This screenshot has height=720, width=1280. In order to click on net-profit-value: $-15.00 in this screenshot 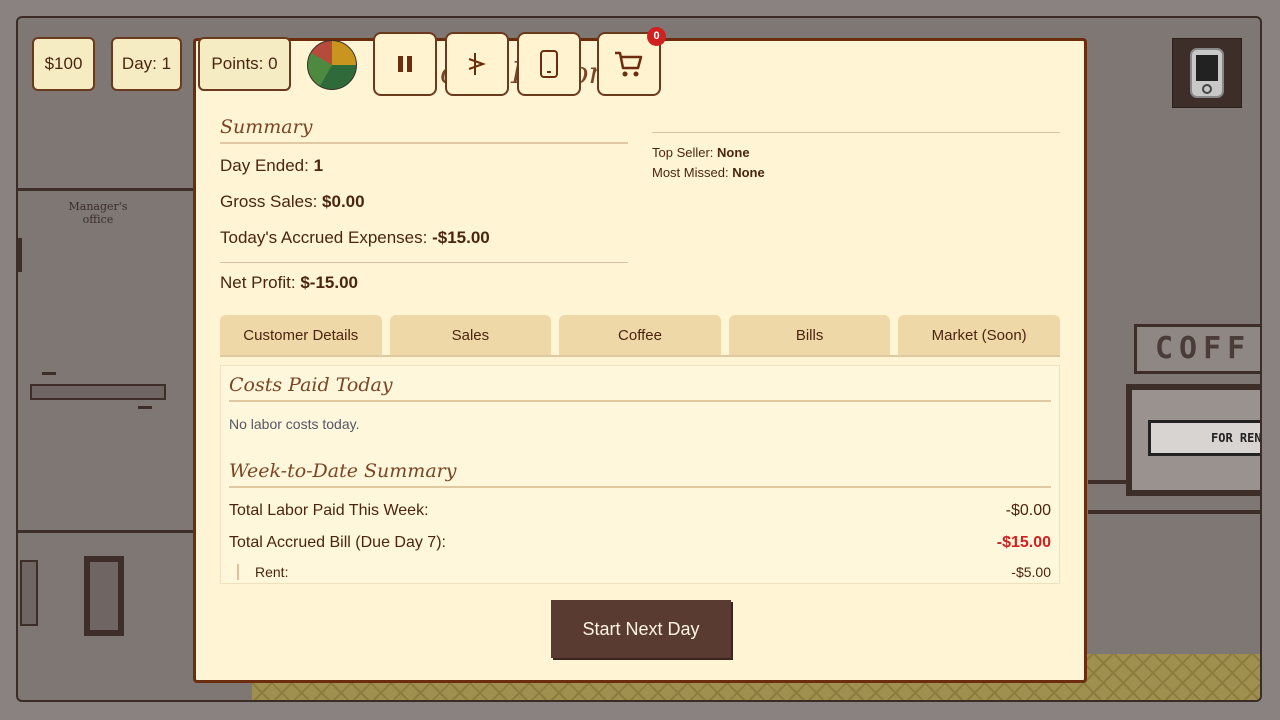, I will do `click(329, 282)`.